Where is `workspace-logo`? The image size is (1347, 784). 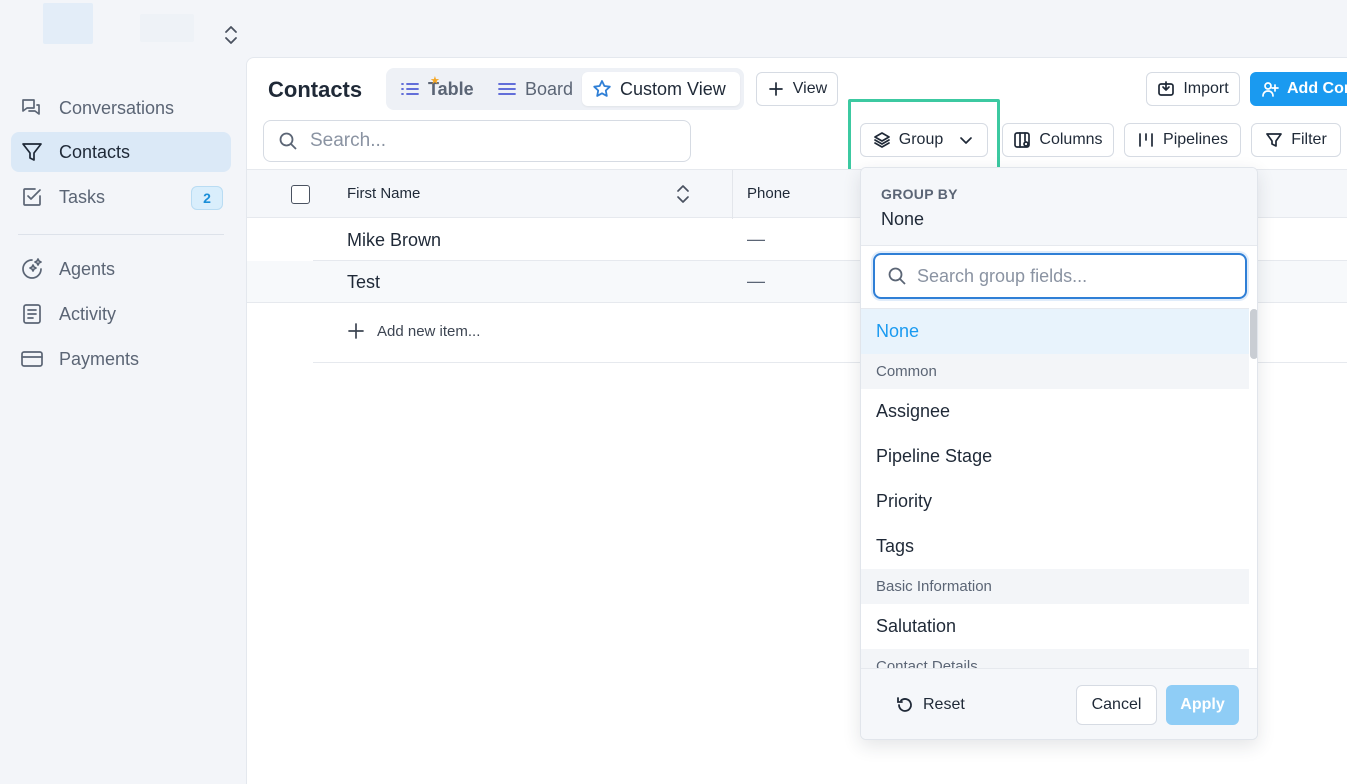 workspace-logo is located at coordinates (68, 23).